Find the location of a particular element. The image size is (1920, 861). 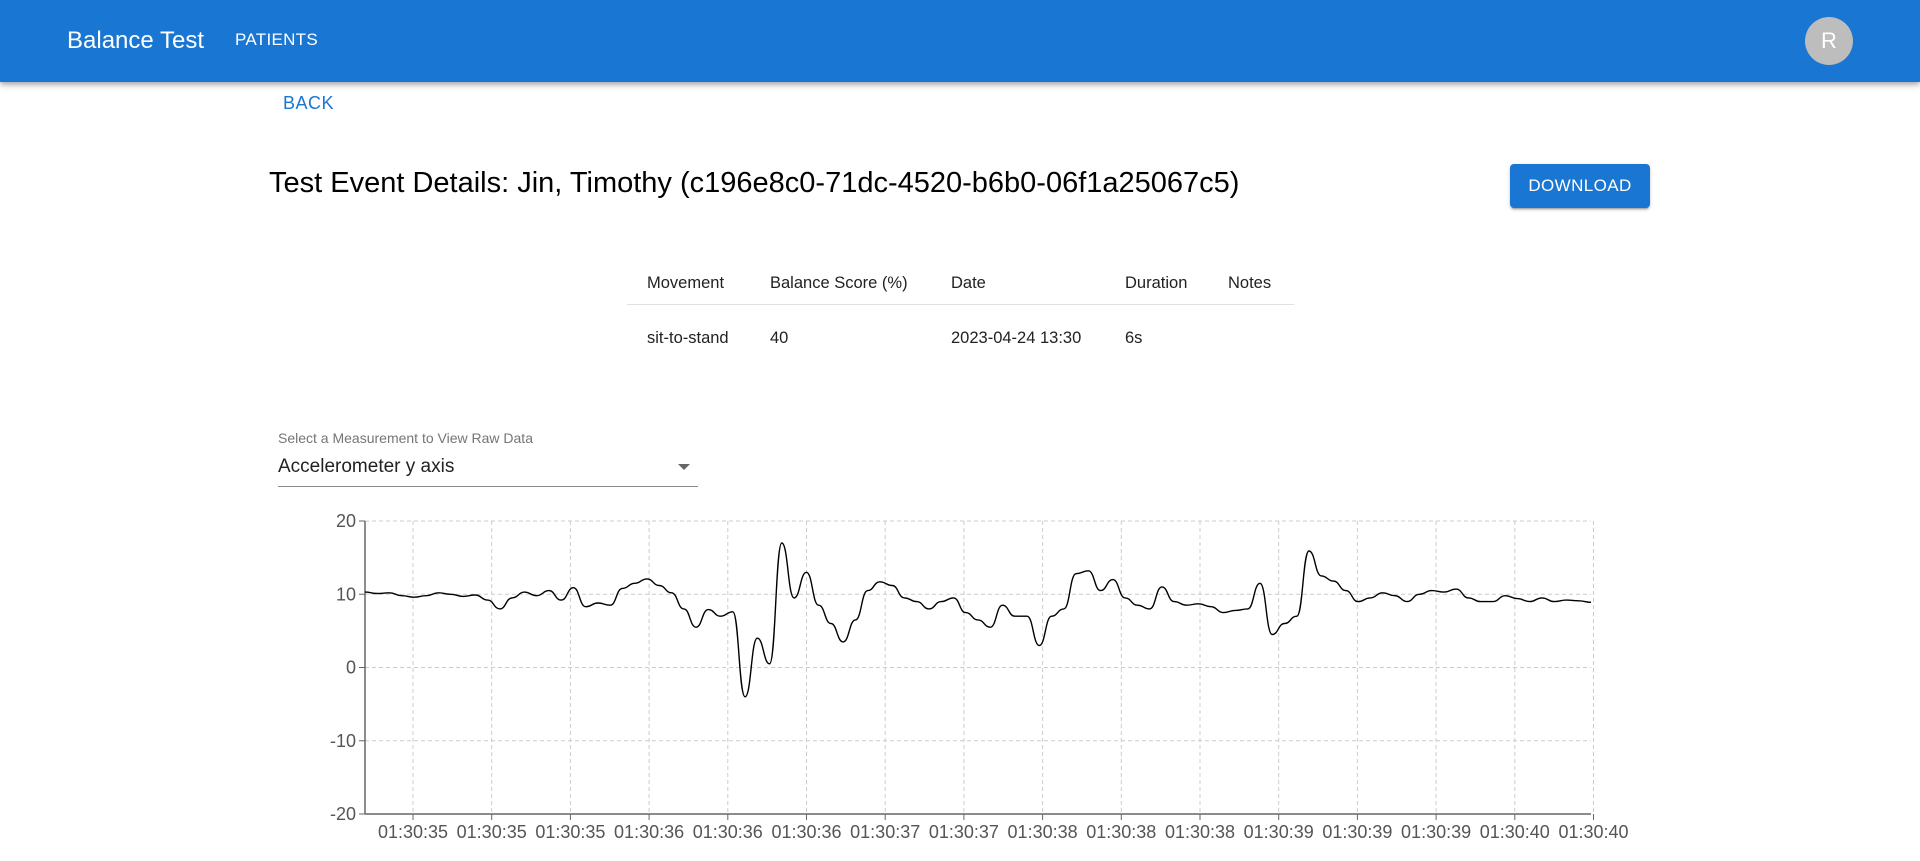

y-tick-label: 0 is located at coordinates (351, 668).